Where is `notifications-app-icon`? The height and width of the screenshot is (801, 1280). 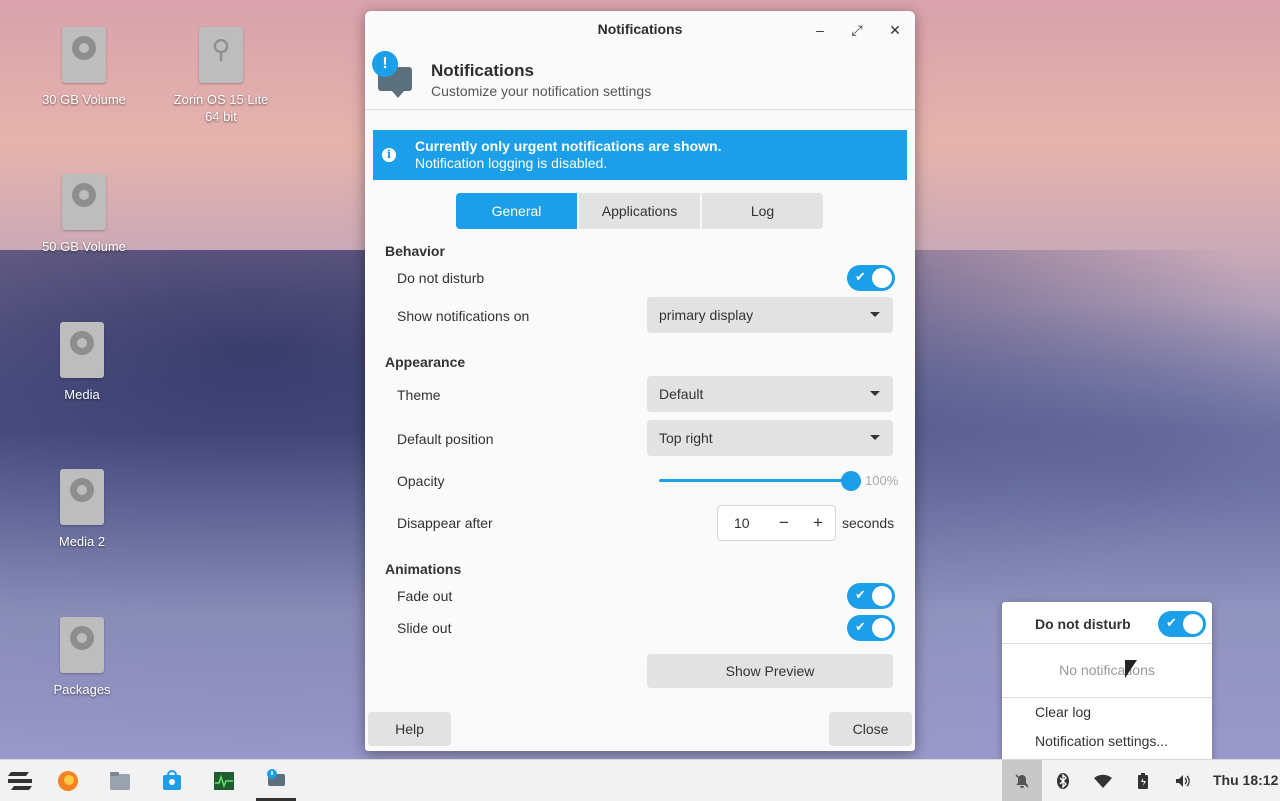 notifications-app-icon is located at coordinates (276, 780).